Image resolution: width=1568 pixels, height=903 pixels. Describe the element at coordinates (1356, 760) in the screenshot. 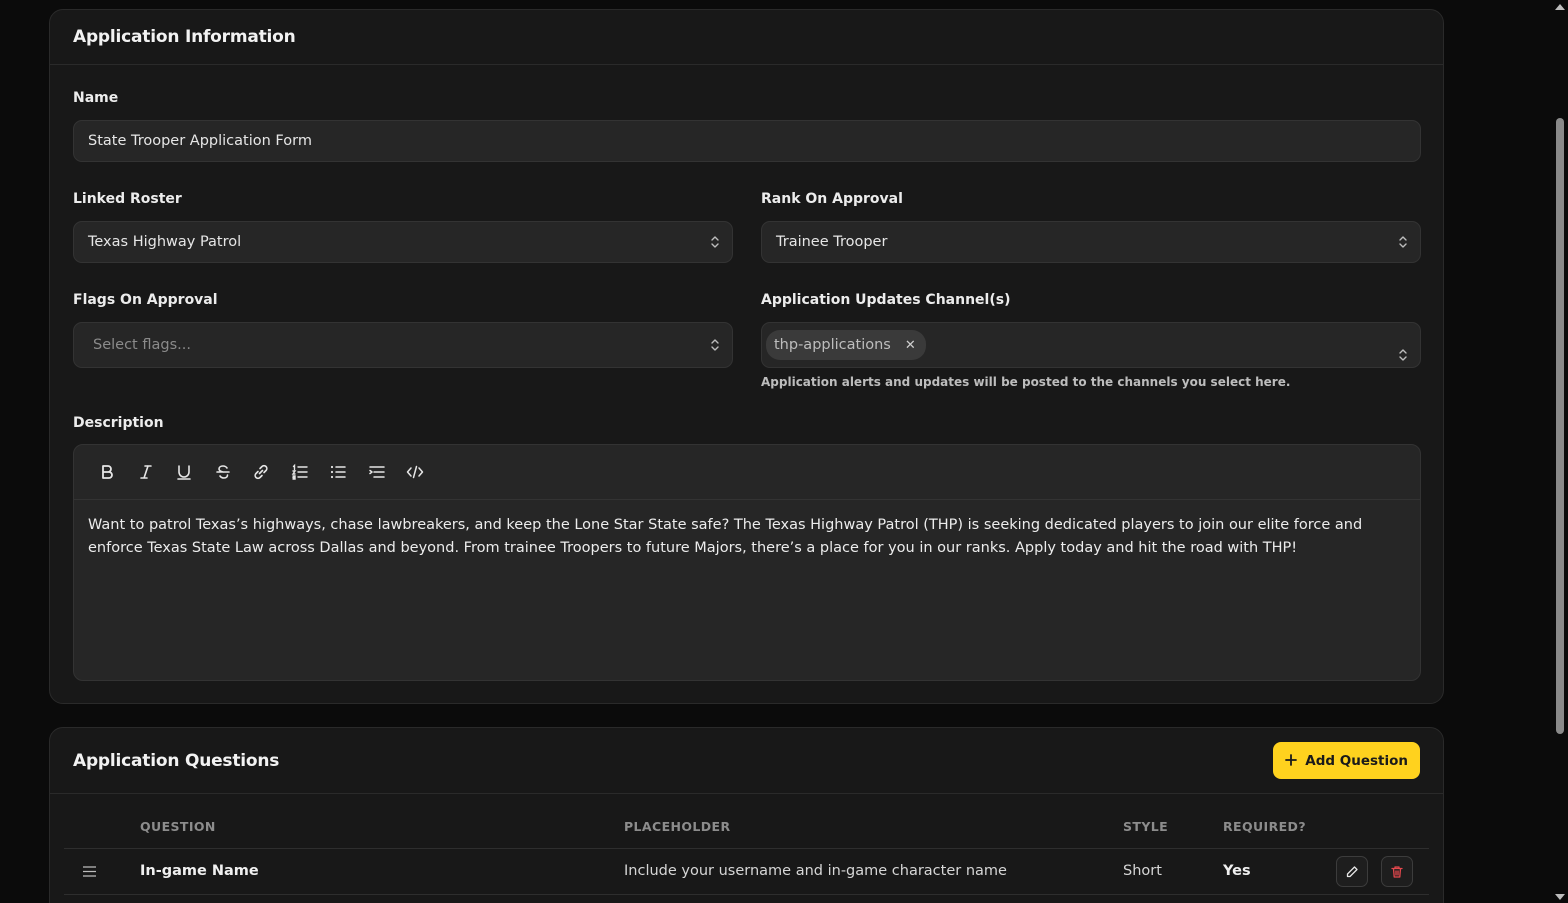

I see `add-question-label: Add Question` at that location.